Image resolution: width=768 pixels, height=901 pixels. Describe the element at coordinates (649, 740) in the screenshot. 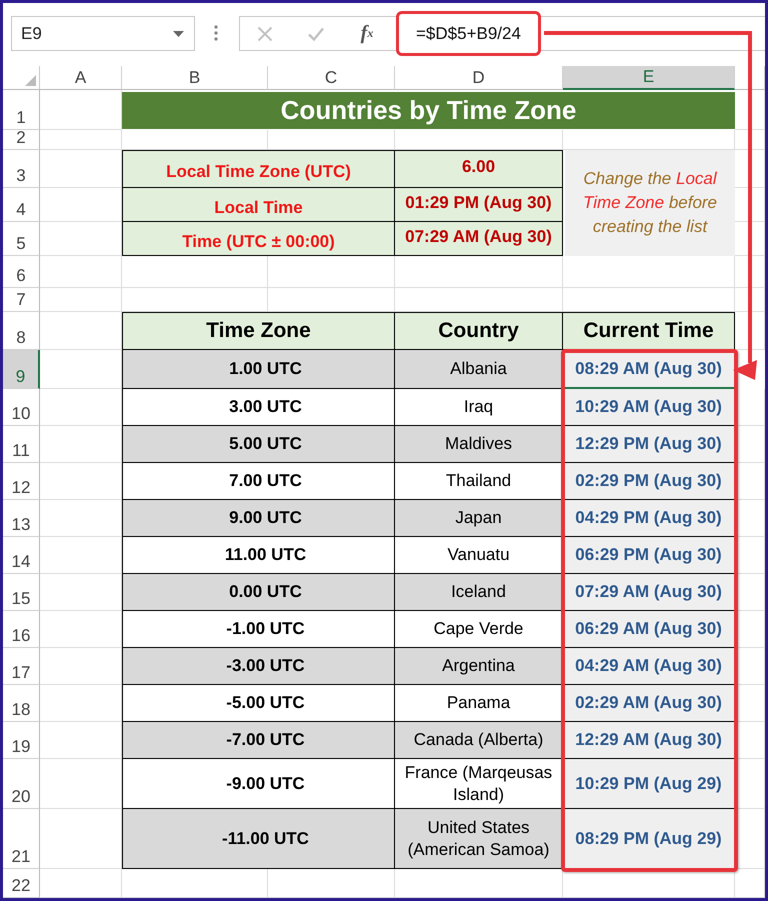

I see `current-time-cell: 12:29 AM (Aug 30)` at that location.